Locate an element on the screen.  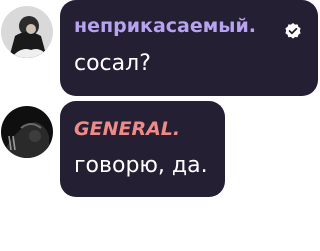
message-text: говорю, да. is located at coordinates (141, 165).